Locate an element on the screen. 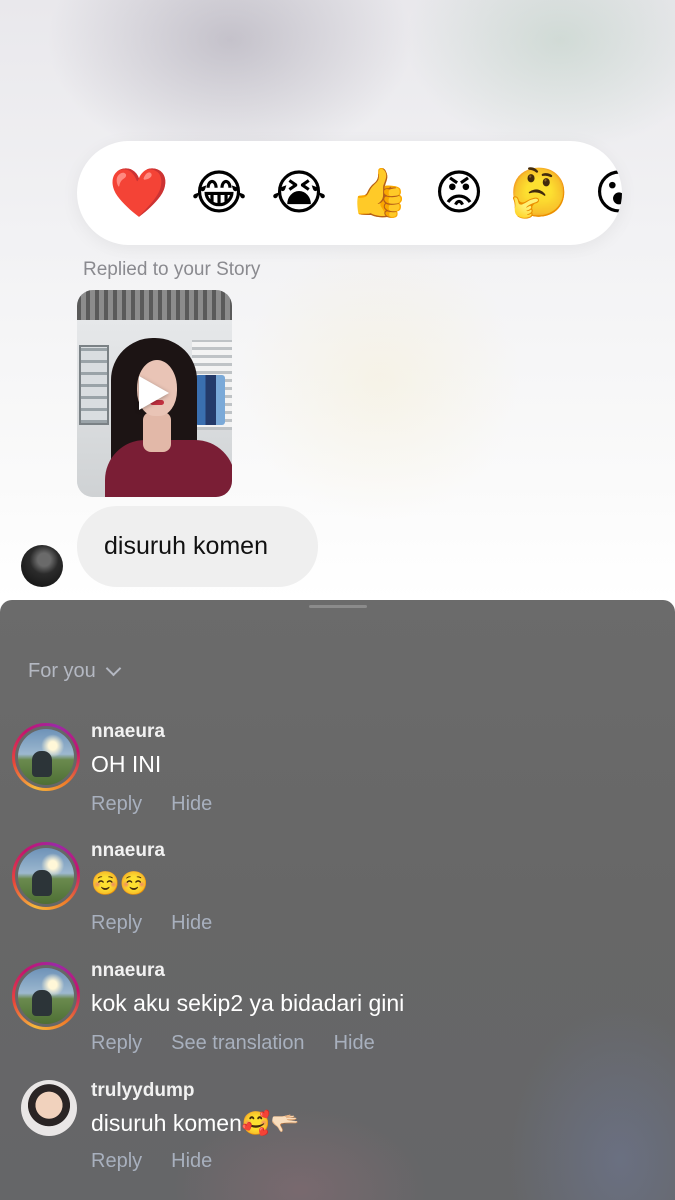  story-thumbnail is located at coordinates (154, 393).